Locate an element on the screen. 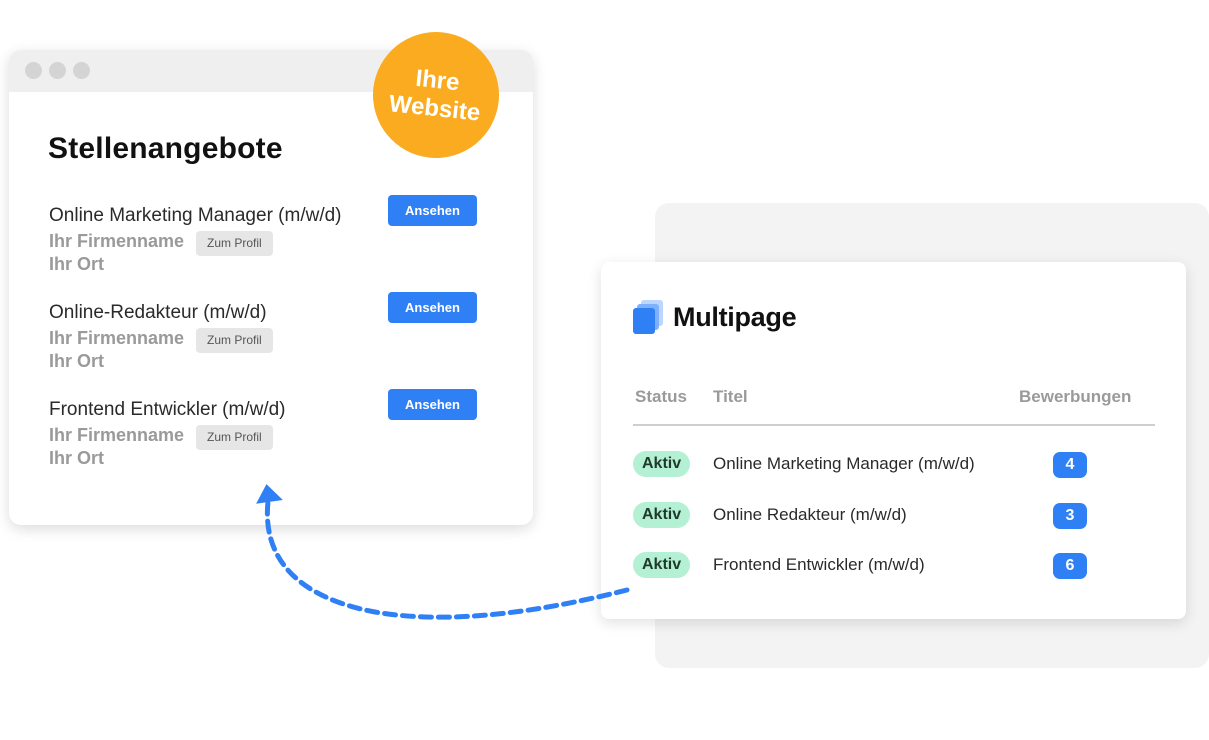 The width and height of the screenshot is (1209, 740). table-row: Aktiv Frontend Entwickler (m/w/d) 6 is located at coordinates (894, 566).